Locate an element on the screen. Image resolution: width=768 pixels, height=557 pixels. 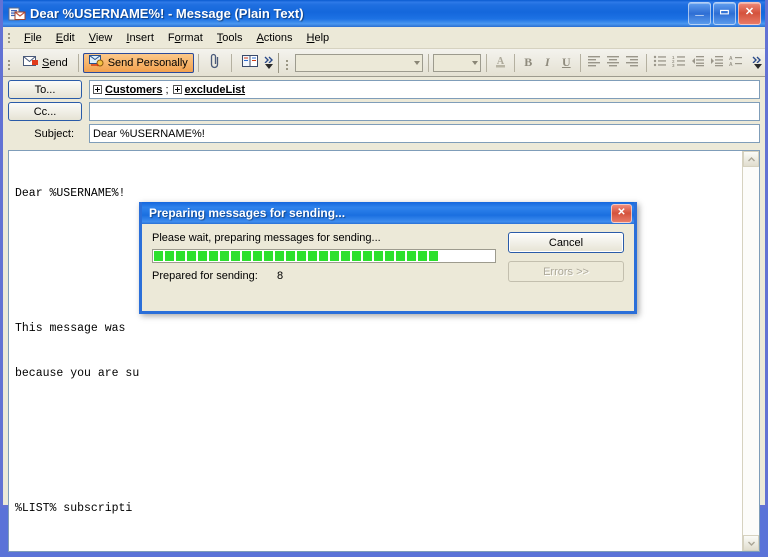
body-line-1: Dear %USERNAME%! is located at coordinates (70, 193).